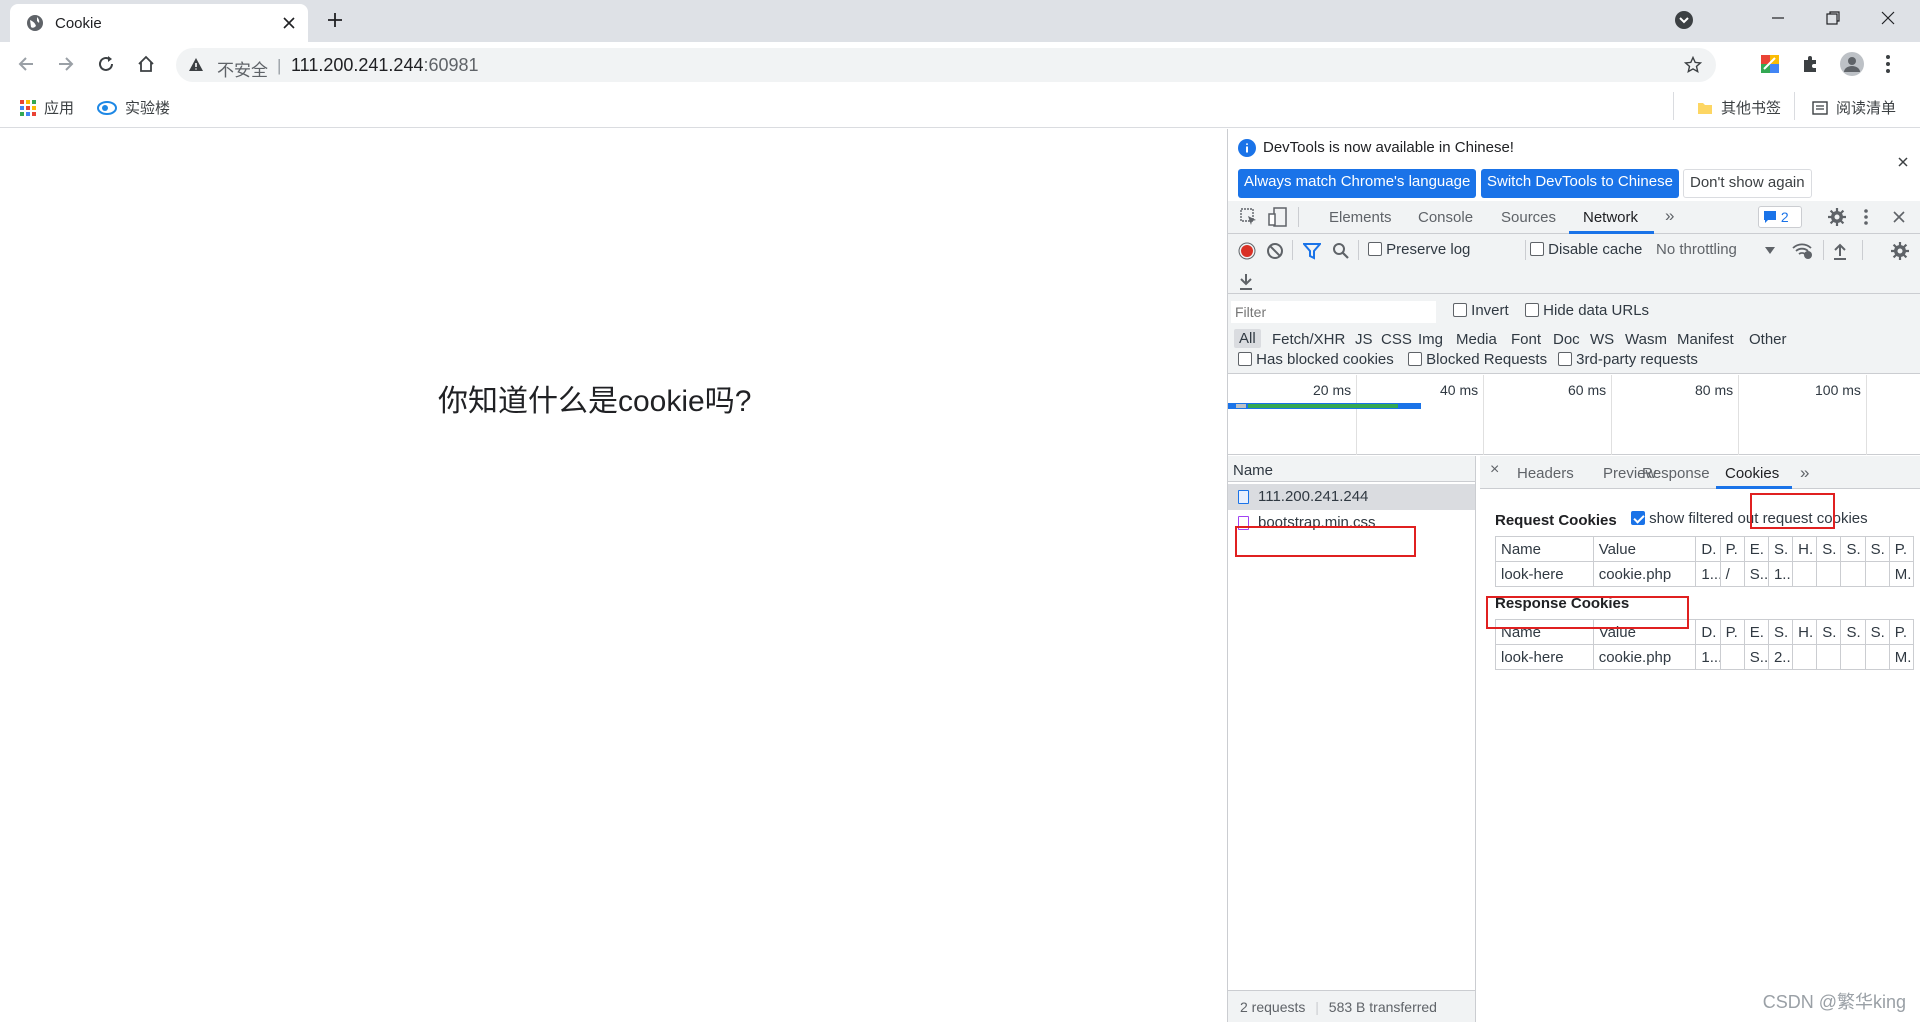  What do you see at coordinates (1752, 473) in the screenshot?
I see `tab-cookies: Cookies` at bounding box center [1752, 473].